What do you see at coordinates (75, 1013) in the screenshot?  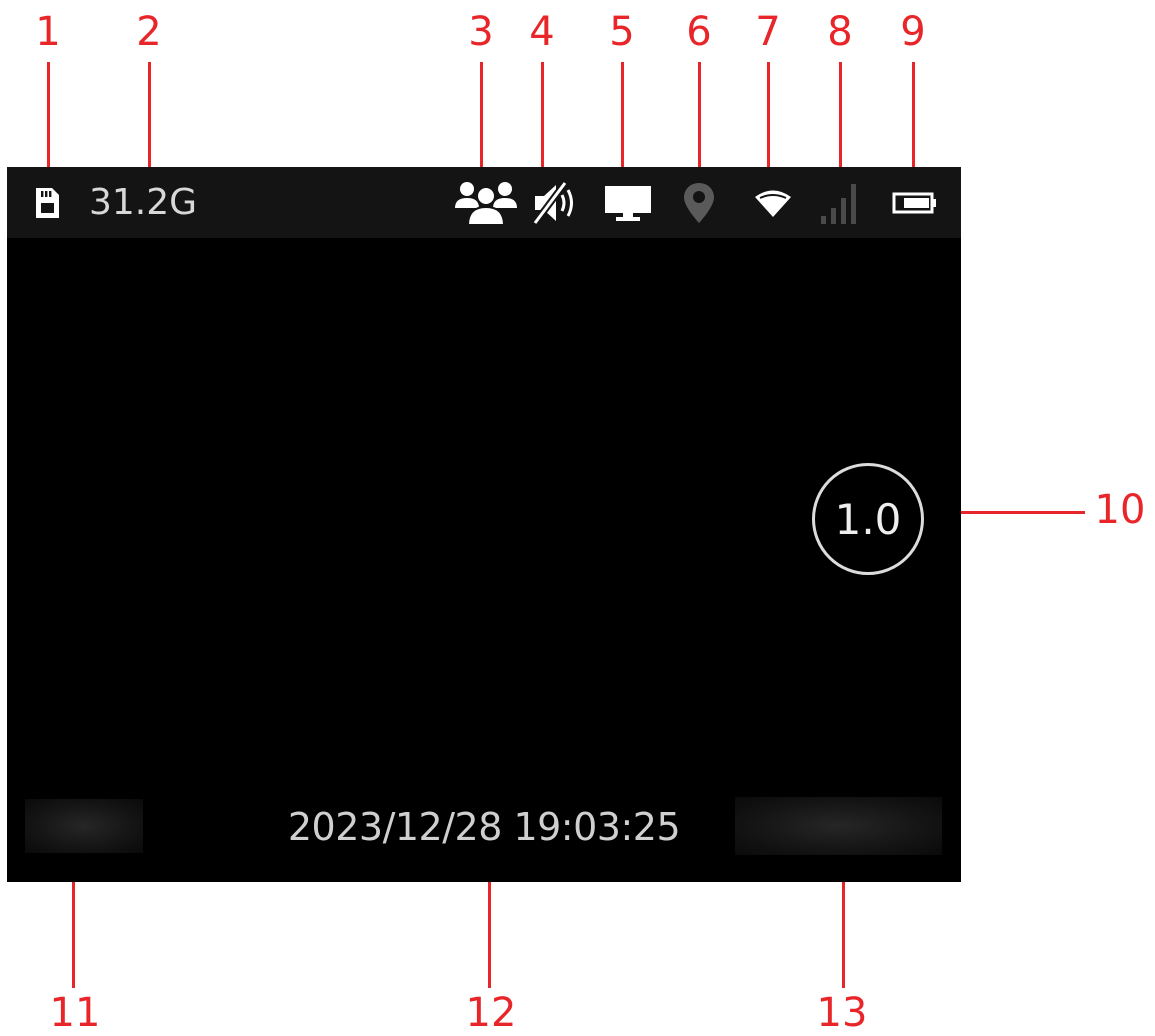 I see `callout-11: 11` at bounding box center [75, 1013].